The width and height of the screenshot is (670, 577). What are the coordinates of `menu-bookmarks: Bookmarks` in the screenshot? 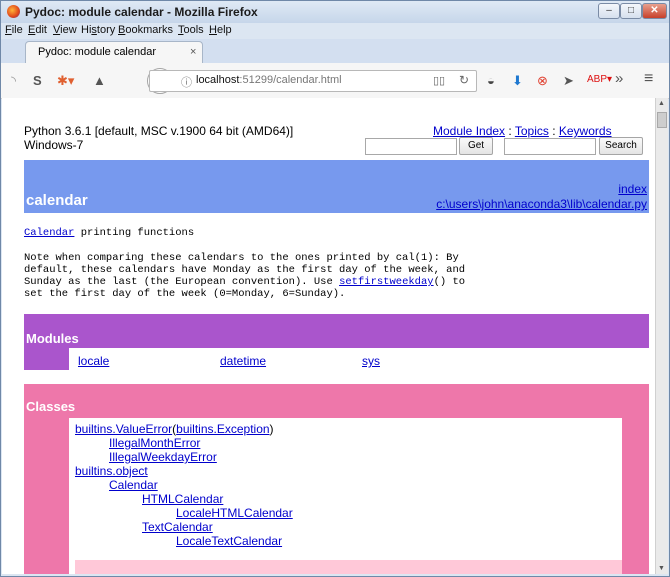 It's located at (145, 30).